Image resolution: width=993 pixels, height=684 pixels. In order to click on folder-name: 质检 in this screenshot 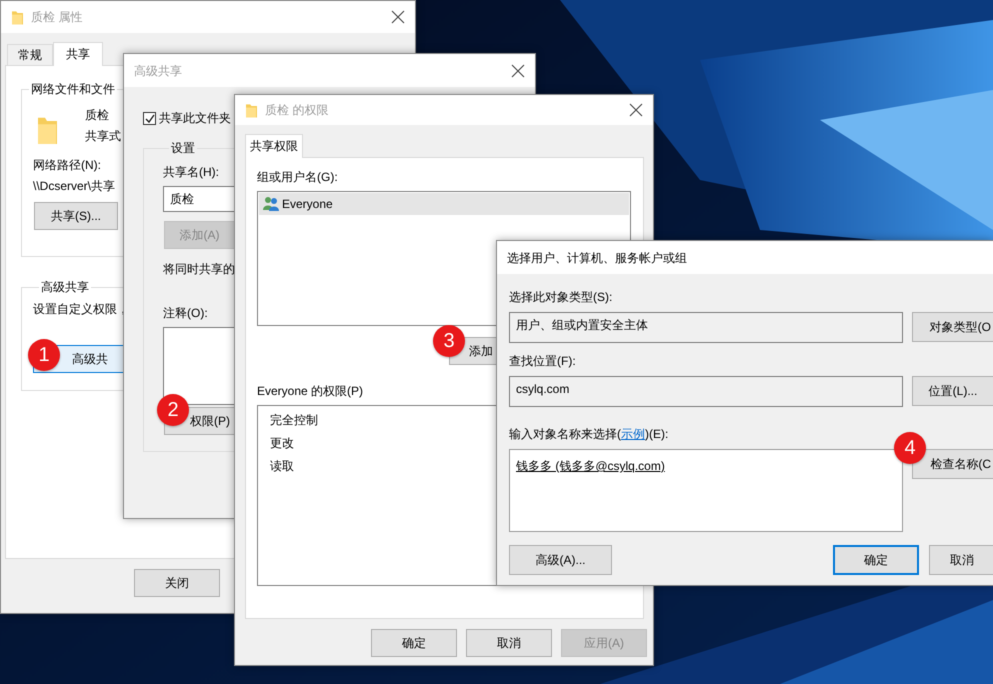, I will do `click(97, 115)`.